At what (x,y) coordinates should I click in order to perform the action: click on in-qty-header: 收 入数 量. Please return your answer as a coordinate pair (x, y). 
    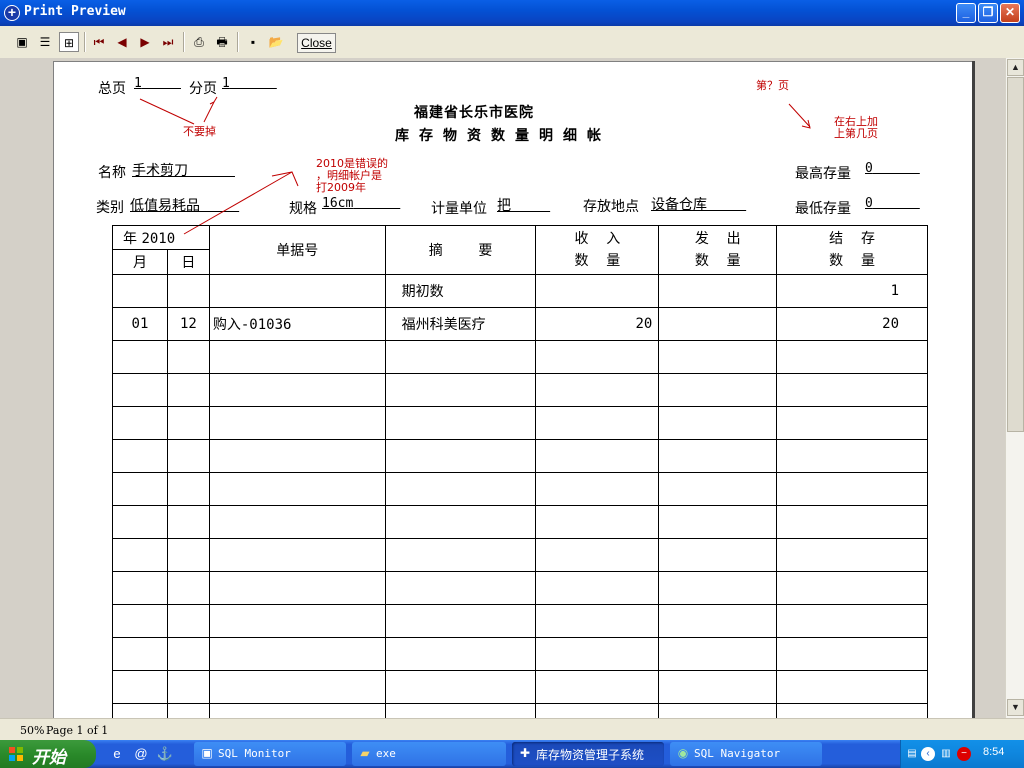
    Looking at the image, I should click on (597, 250).